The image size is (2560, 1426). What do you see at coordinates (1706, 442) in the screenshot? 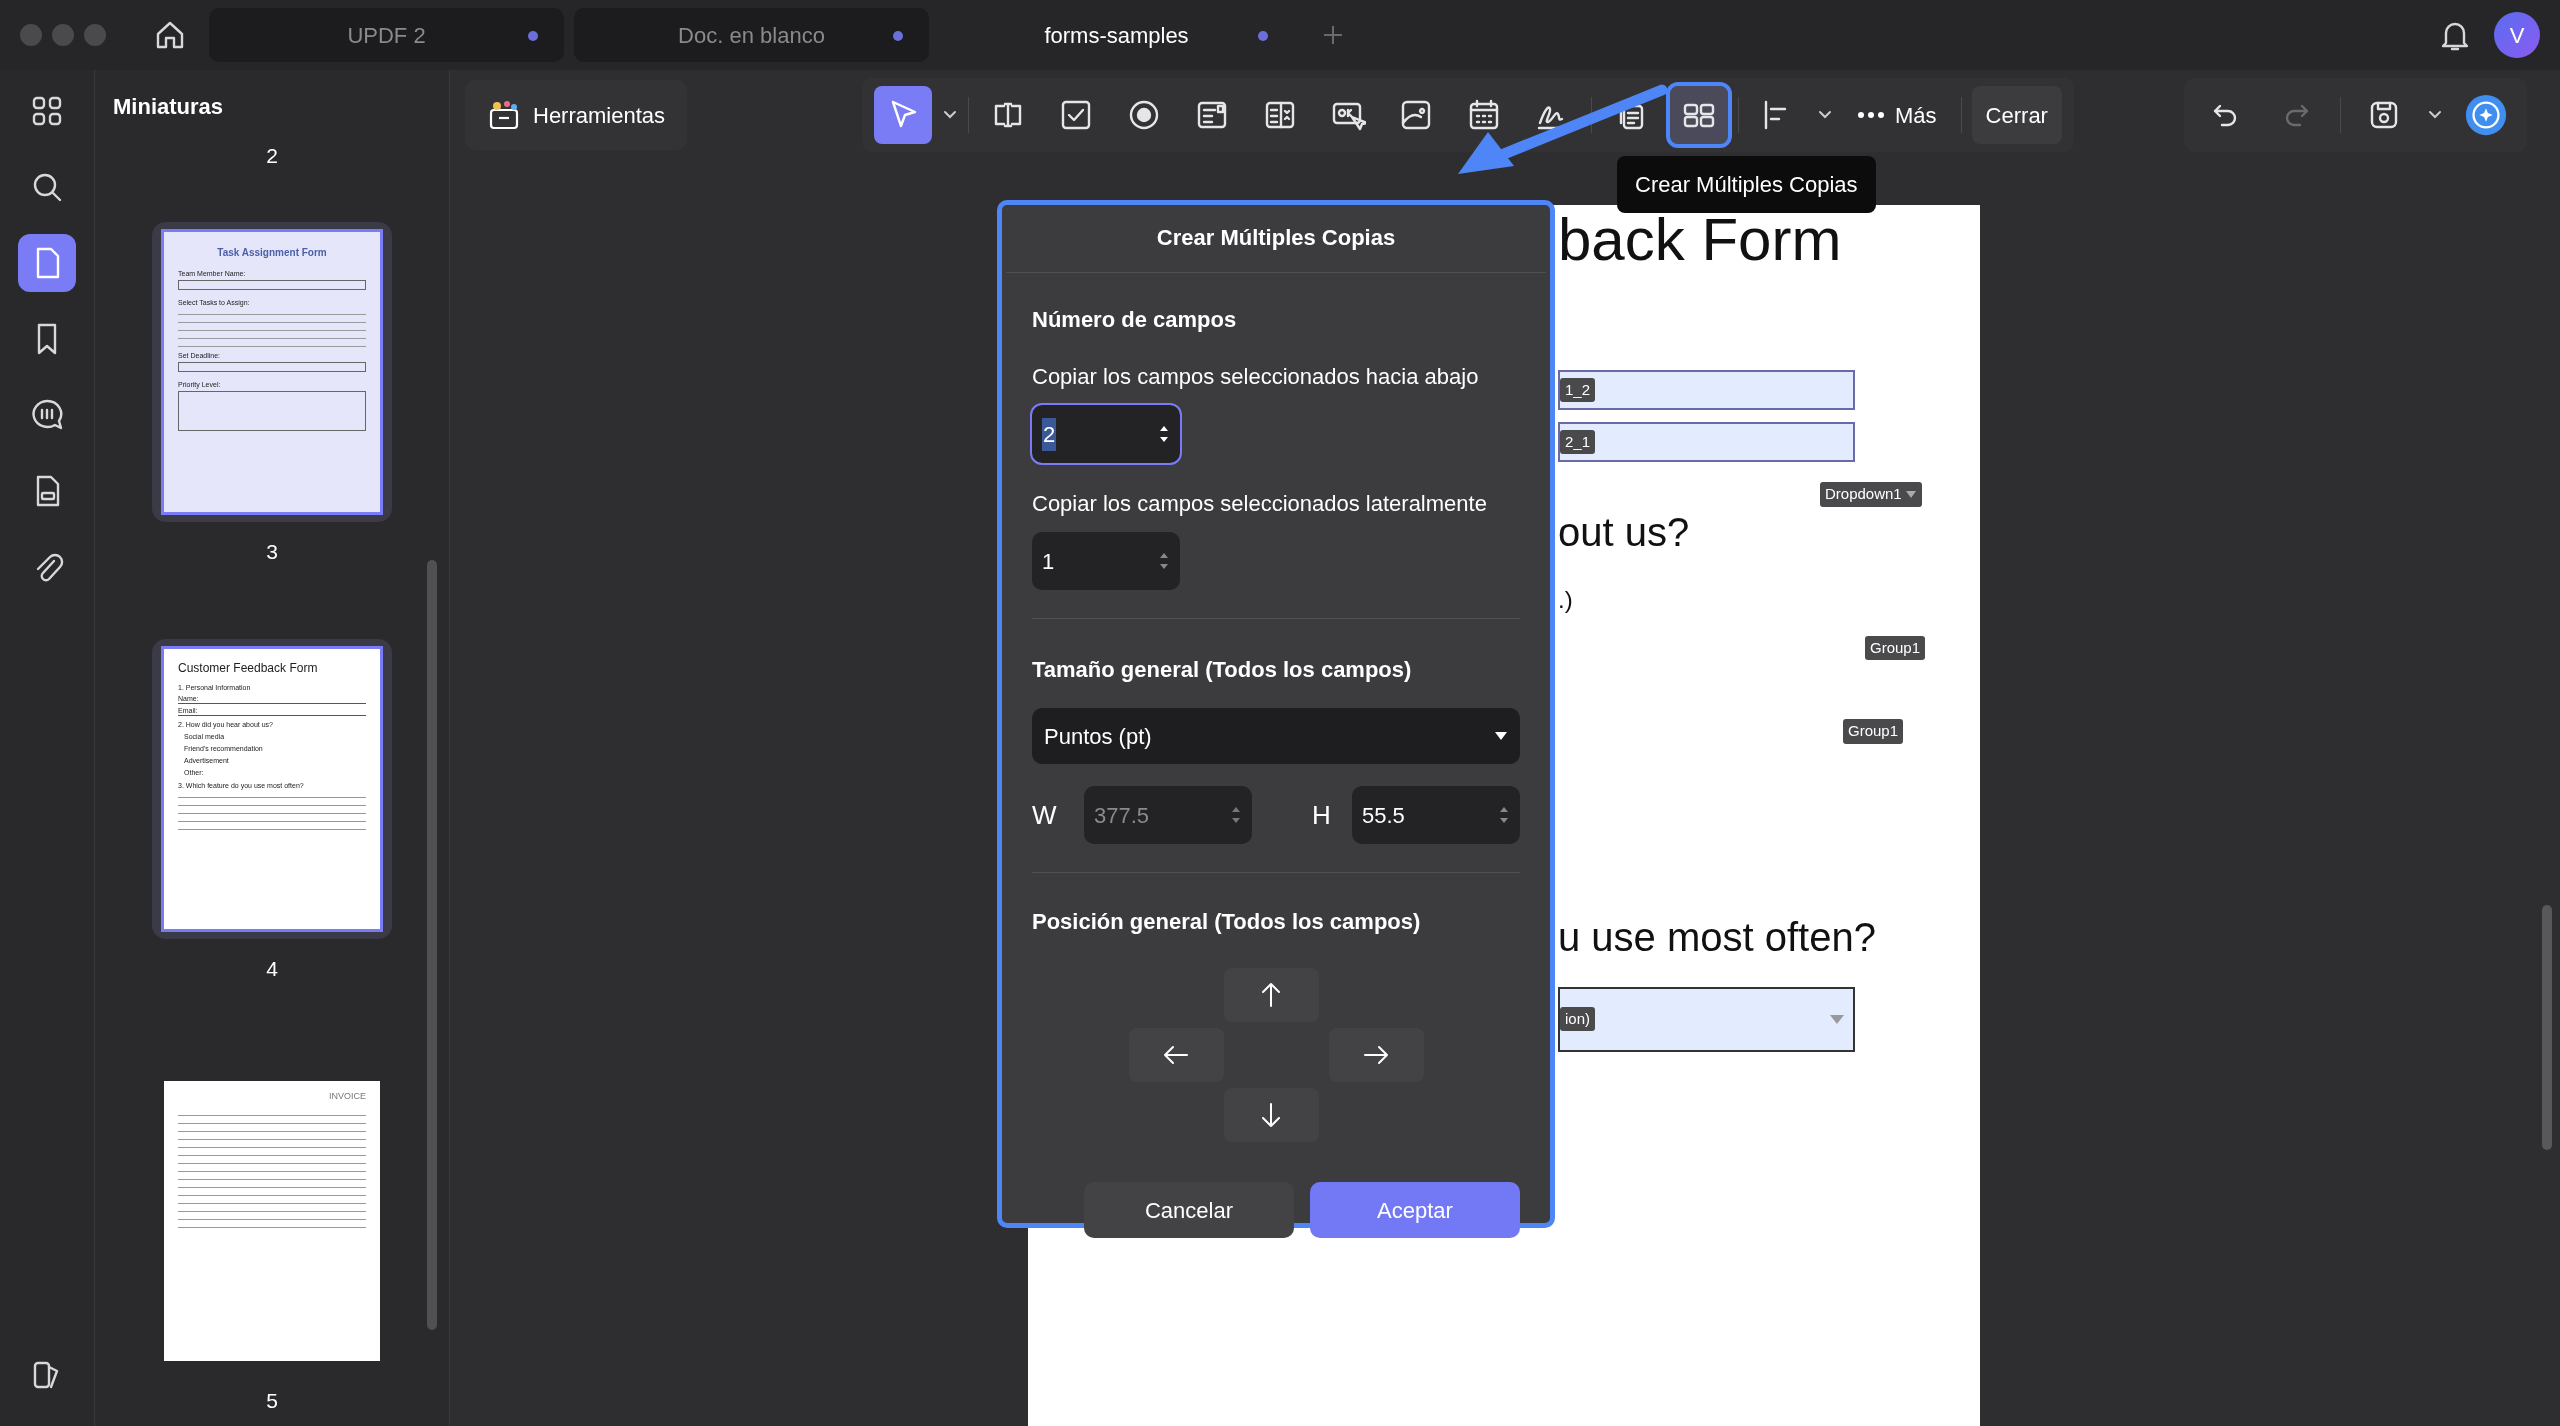
I see `form-field: 2_1` at bounding box center [1706, 442].